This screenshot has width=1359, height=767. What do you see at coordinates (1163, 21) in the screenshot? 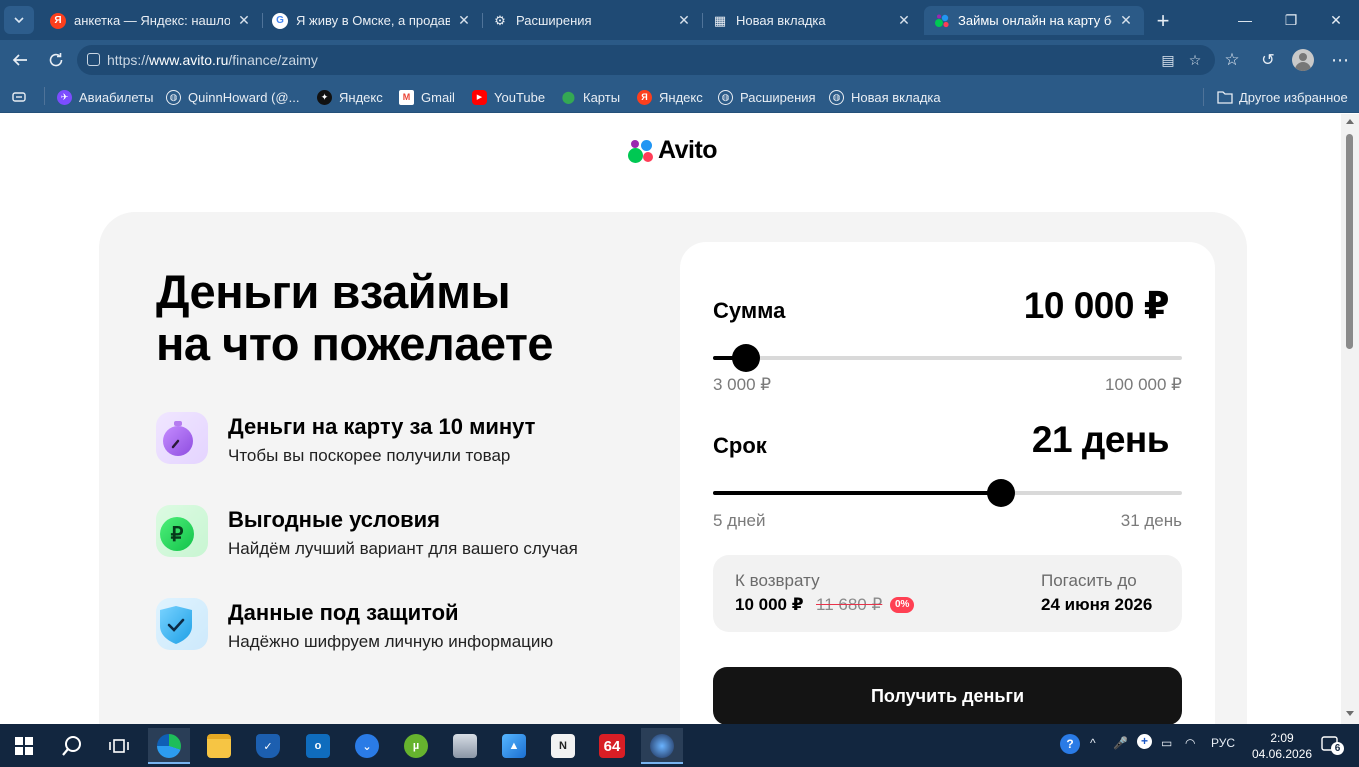
I see `new-tab-button: +` at bounding box center [1163, 21].